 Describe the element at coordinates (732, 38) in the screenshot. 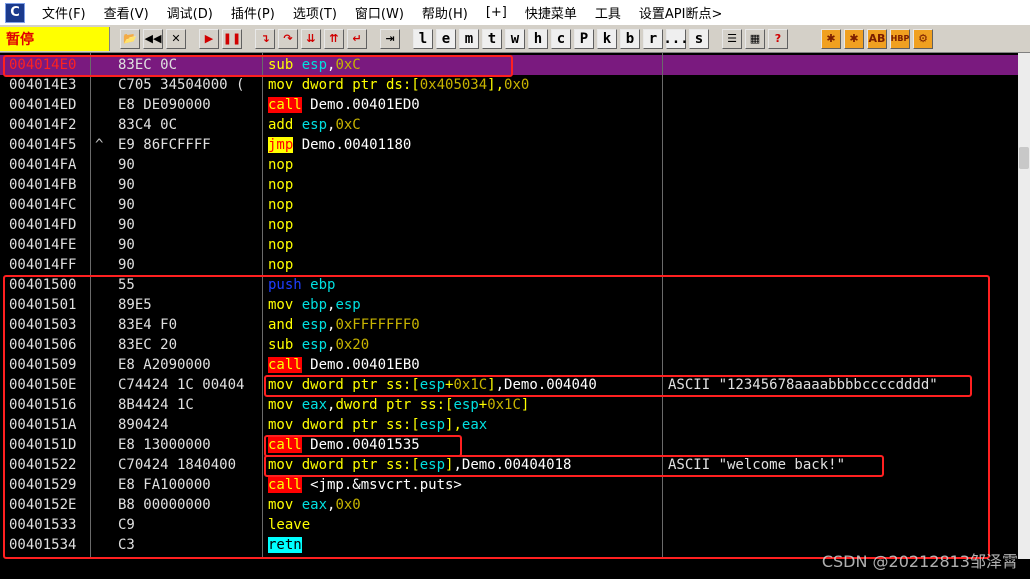

I see `list-icon: ☰` at that location.